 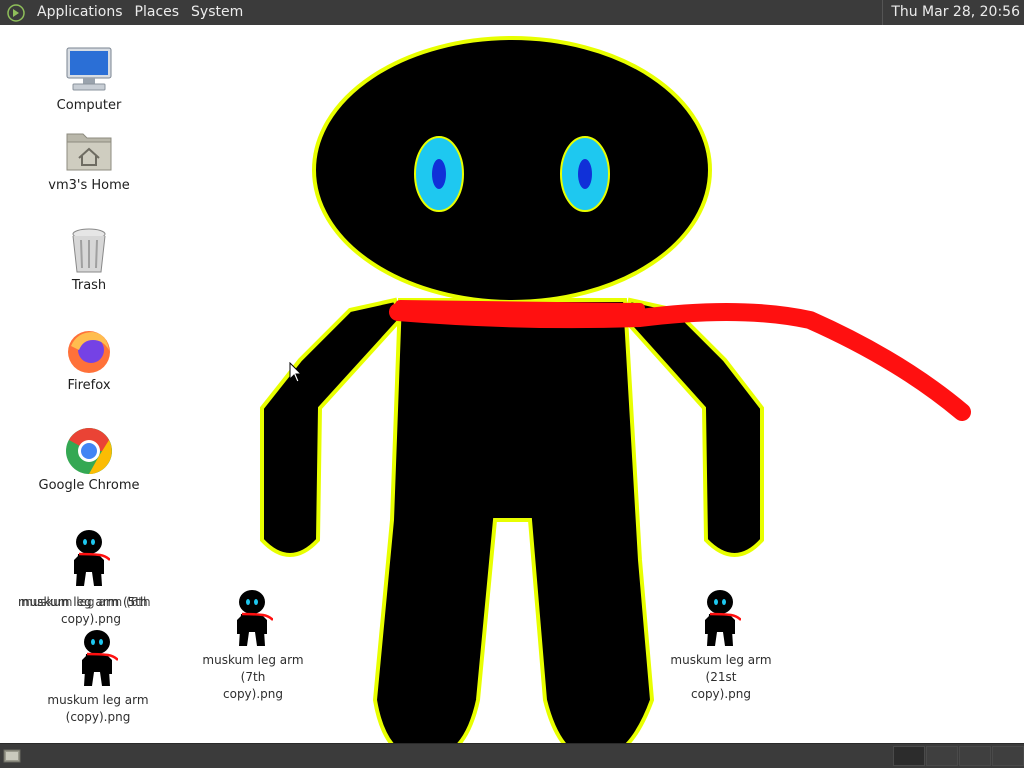 What do you see at coordinates (98, 700) in the screenshot?
I see `file-label-line1: muskum leg arm` at bounding box center [98, 700].